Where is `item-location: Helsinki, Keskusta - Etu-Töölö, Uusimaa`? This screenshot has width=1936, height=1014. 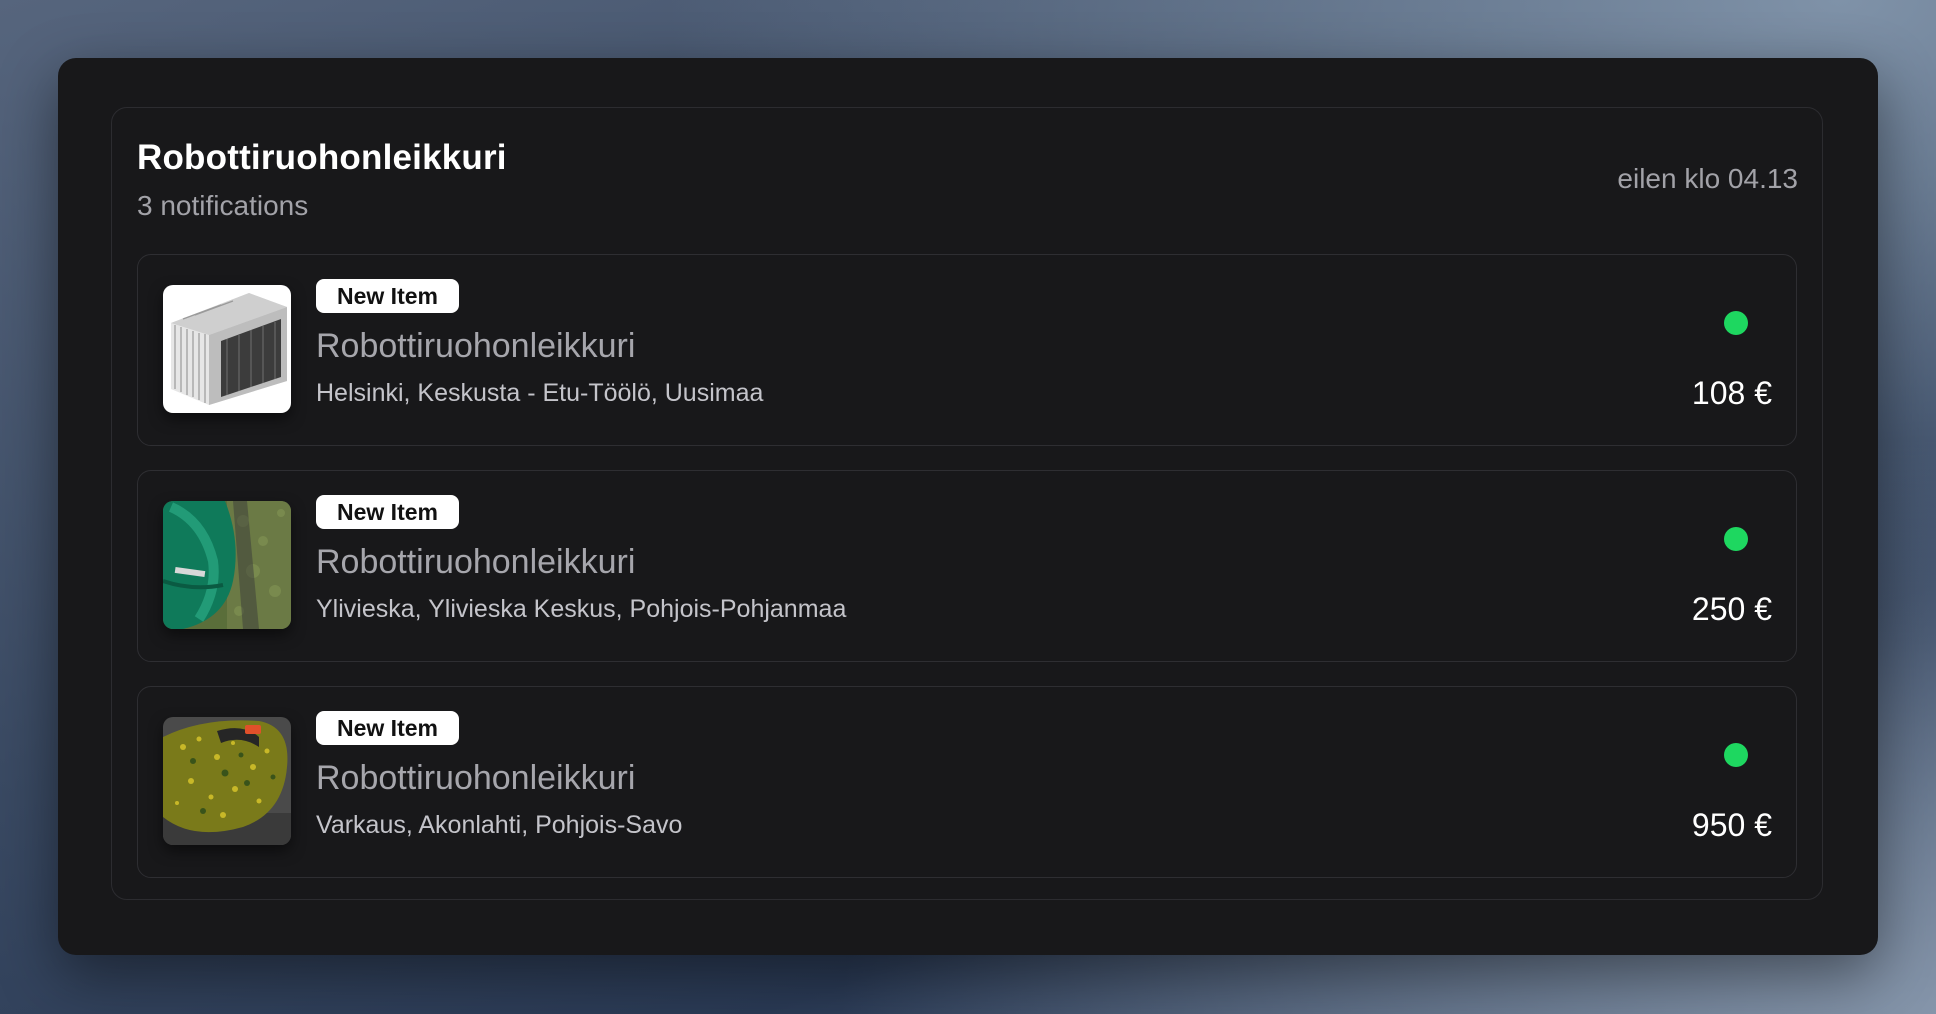 item-location: Helsinki, Keskusta - Etu-Töölö, Uusimaa is located at coordinates (540, 393).